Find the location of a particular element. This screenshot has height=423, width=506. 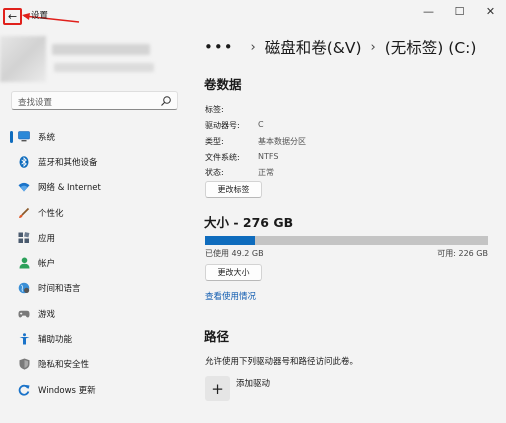

sidebar-item-time-language: 时间和语言 is located at coordinates (95, 288).